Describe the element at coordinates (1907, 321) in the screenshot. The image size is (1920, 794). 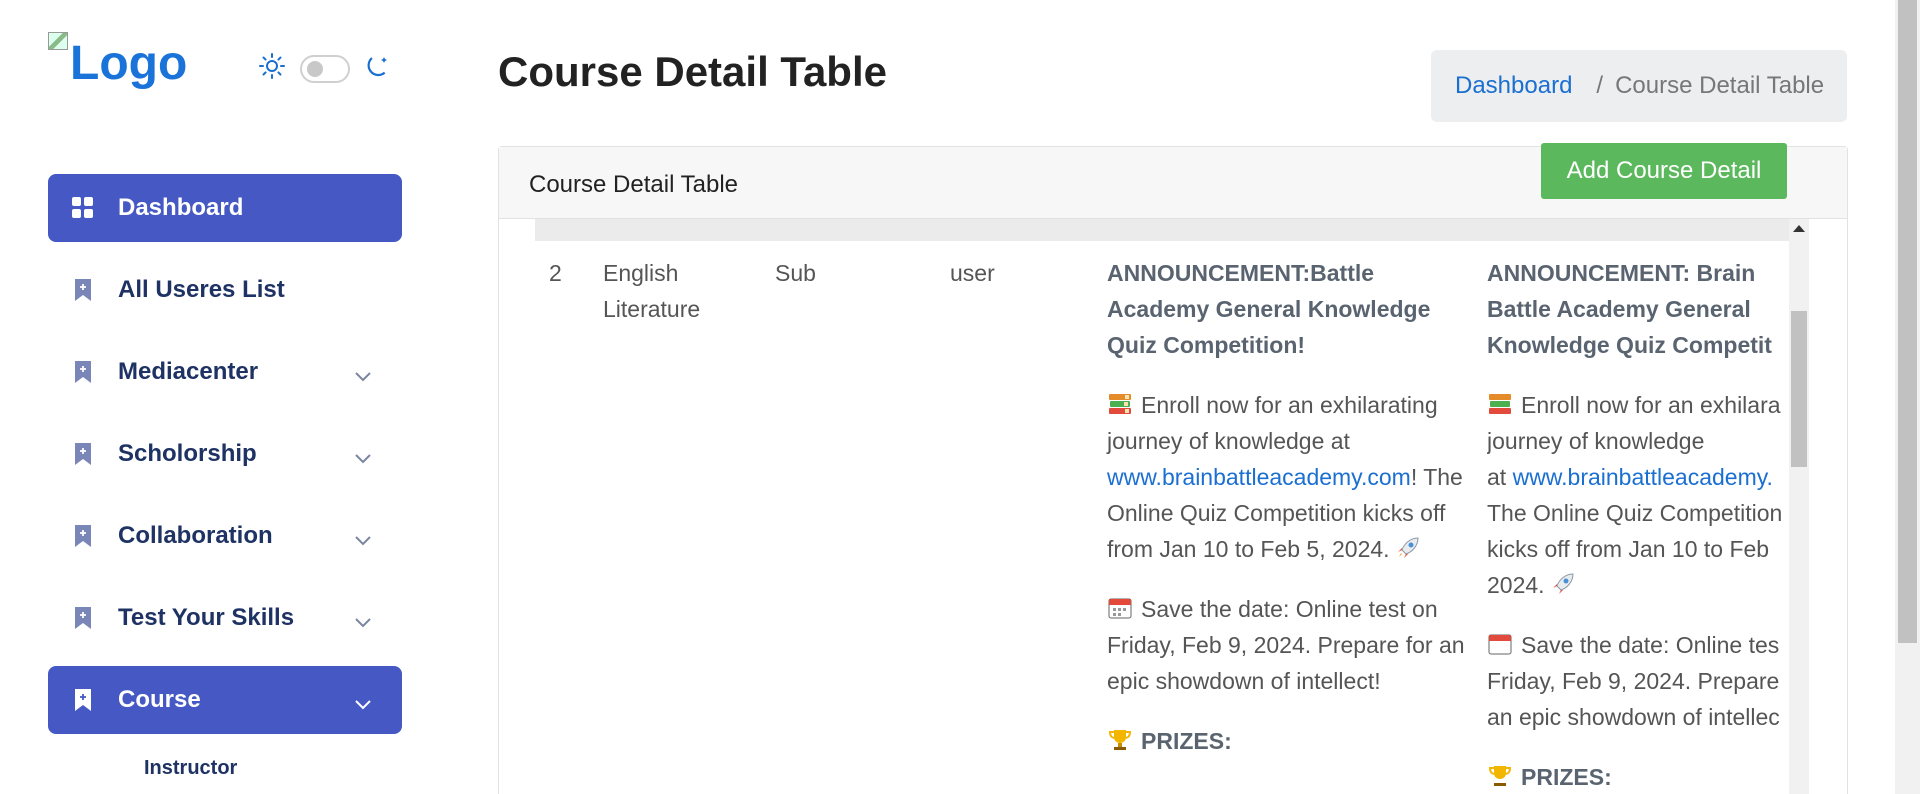
I see `page-scrollbar-thumb` at that location.